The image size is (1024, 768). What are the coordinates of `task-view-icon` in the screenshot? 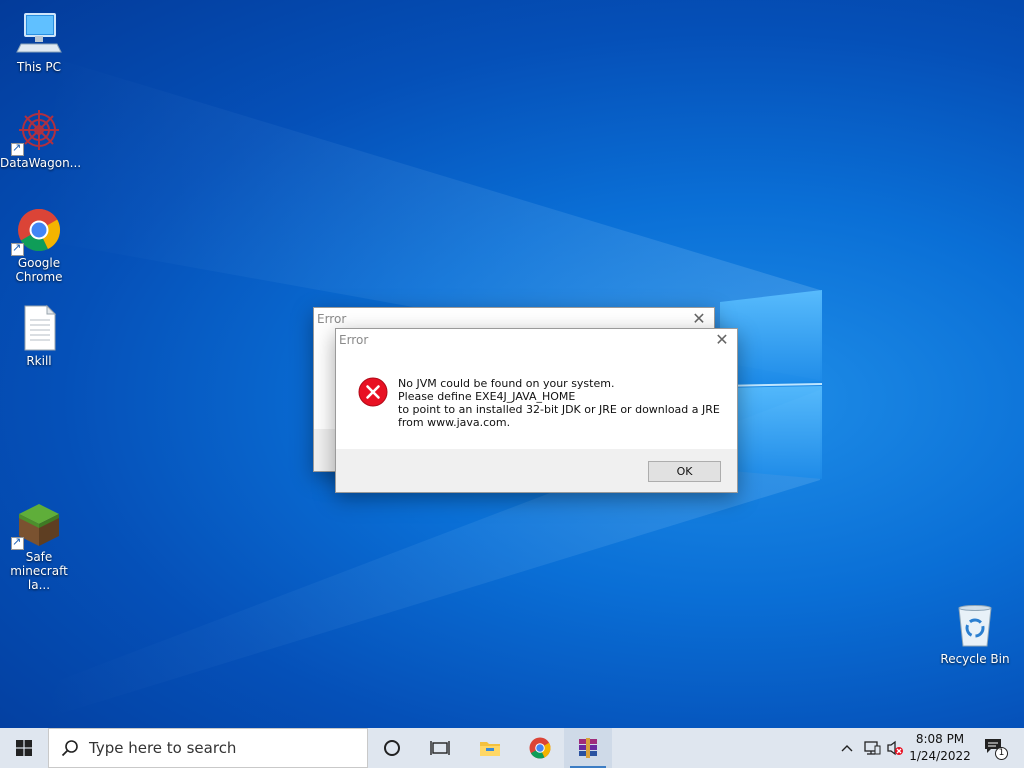 It's located at (440, 748).